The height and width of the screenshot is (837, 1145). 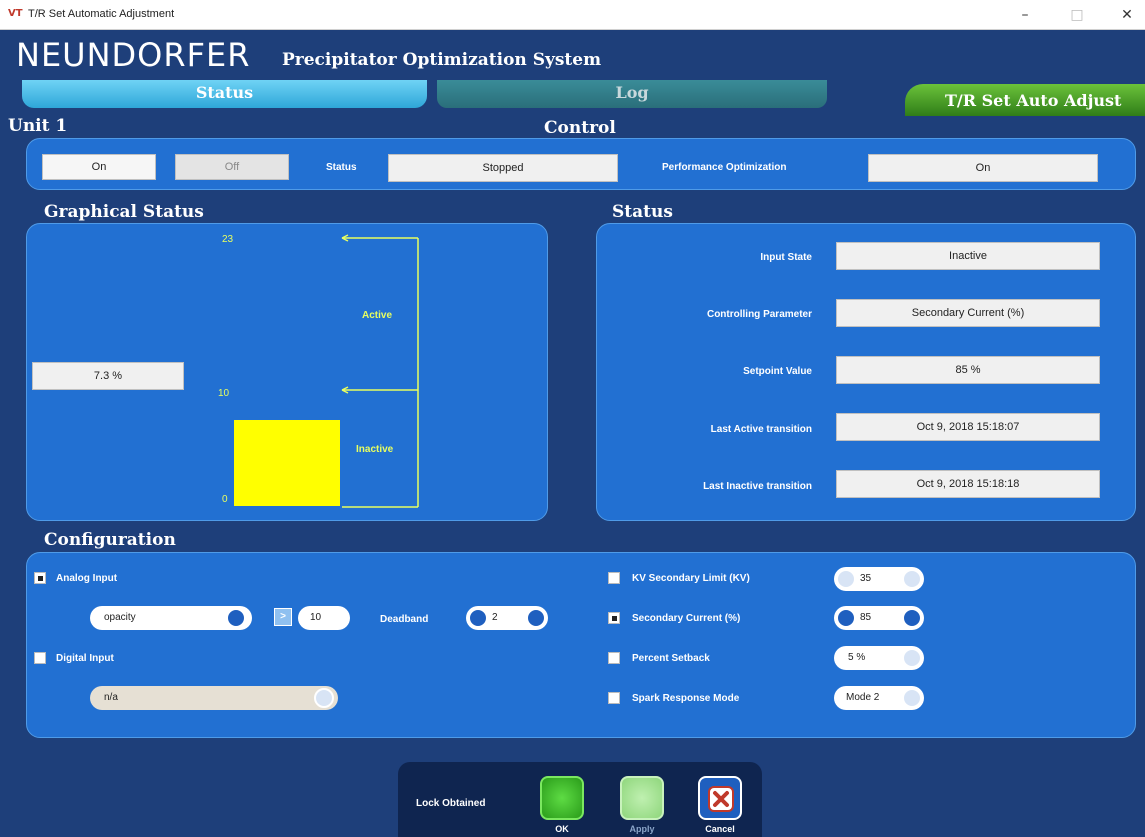 I want to click on unit-label: Unit 1, so click(x=38, y=126).